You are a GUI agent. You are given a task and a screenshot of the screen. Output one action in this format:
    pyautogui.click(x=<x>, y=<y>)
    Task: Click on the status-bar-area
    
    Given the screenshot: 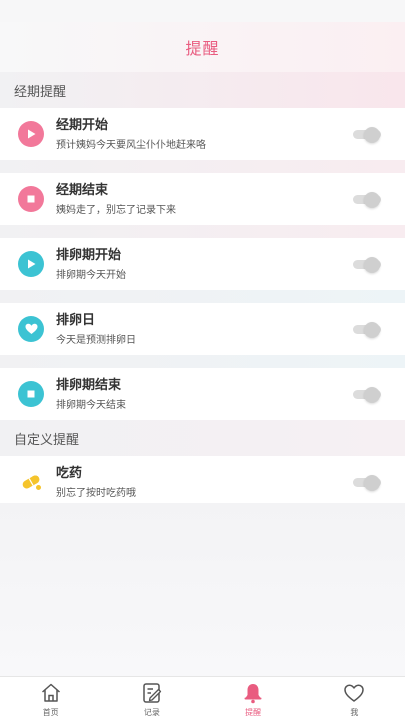 What is the action you would take?
    pyautogui.click(x=202, y=11)
    